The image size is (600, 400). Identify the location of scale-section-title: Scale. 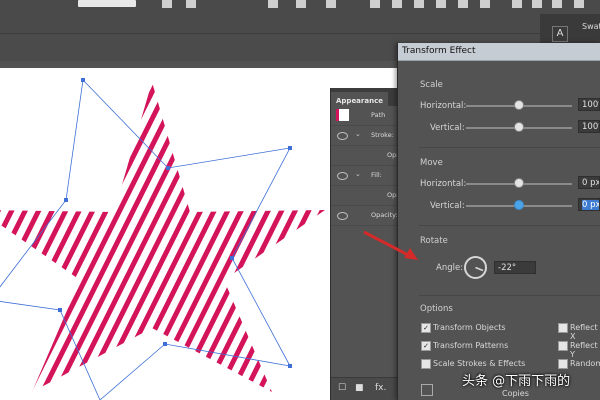
(431, 85).